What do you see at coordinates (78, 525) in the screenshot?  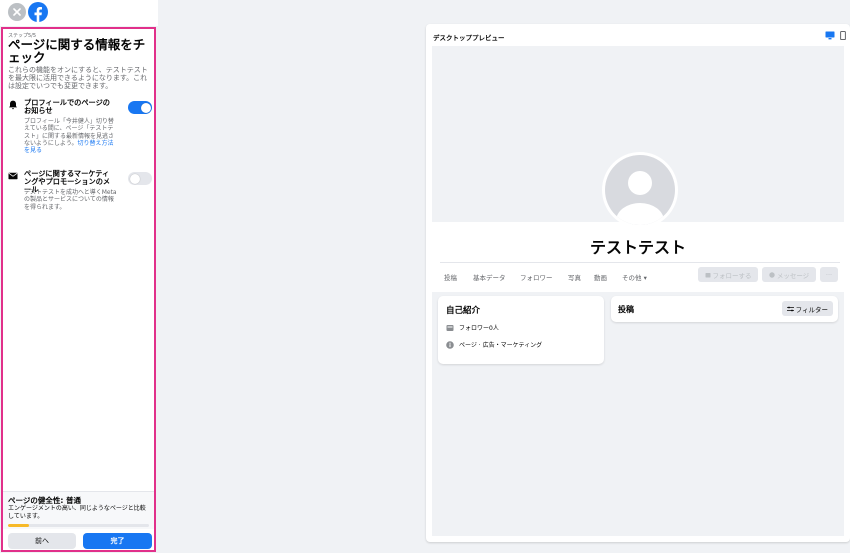 I see `health-progress-bar` at bounding box center [78, 525].